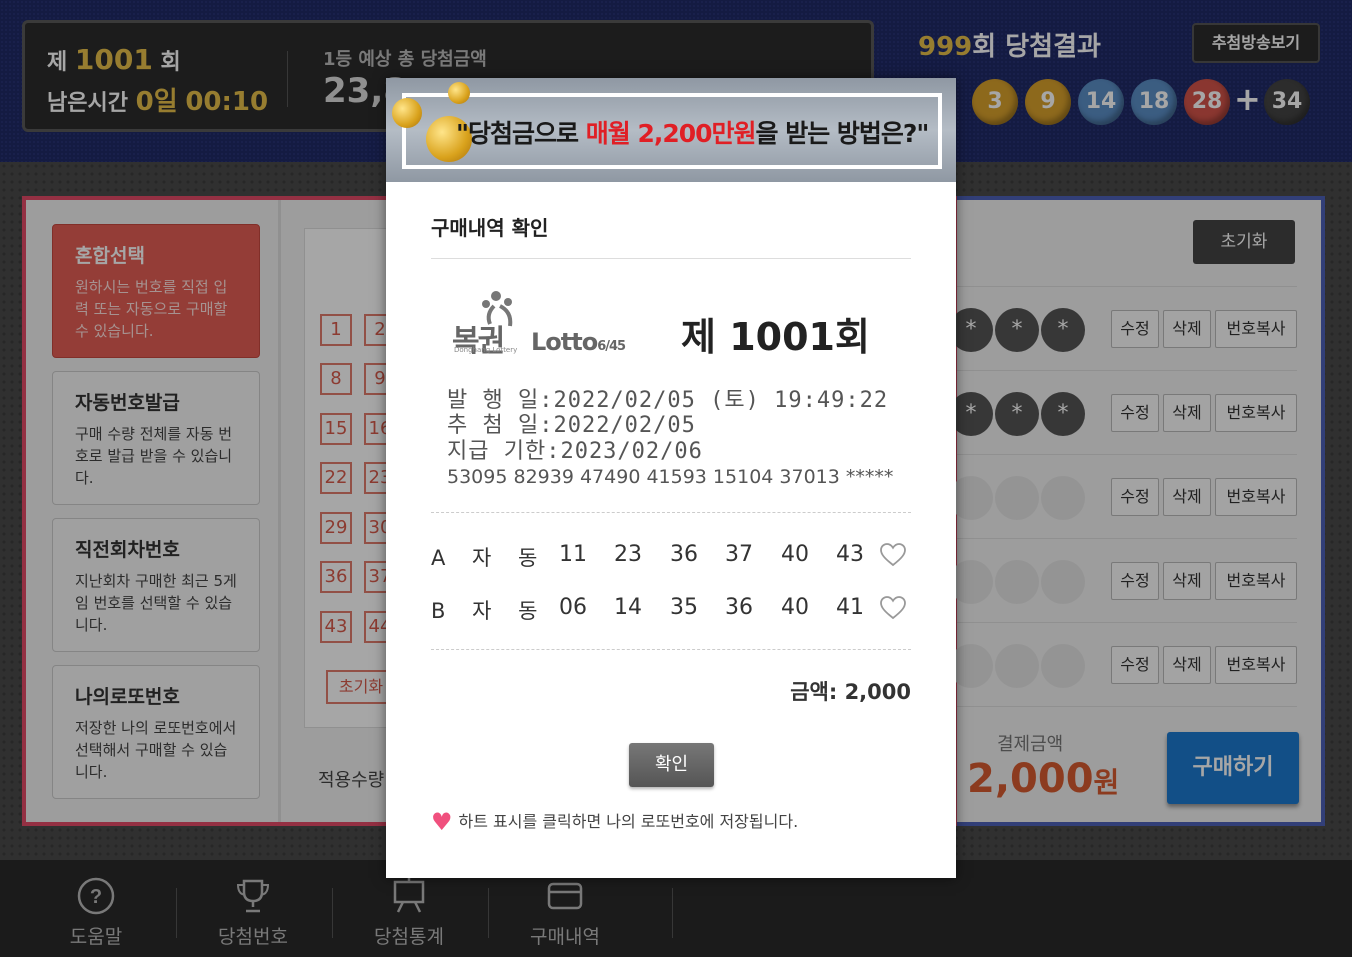 The width and height of the screenshot is (1352, 957). I want to click on heart-filled-icon: ♥, so click(442, 822).